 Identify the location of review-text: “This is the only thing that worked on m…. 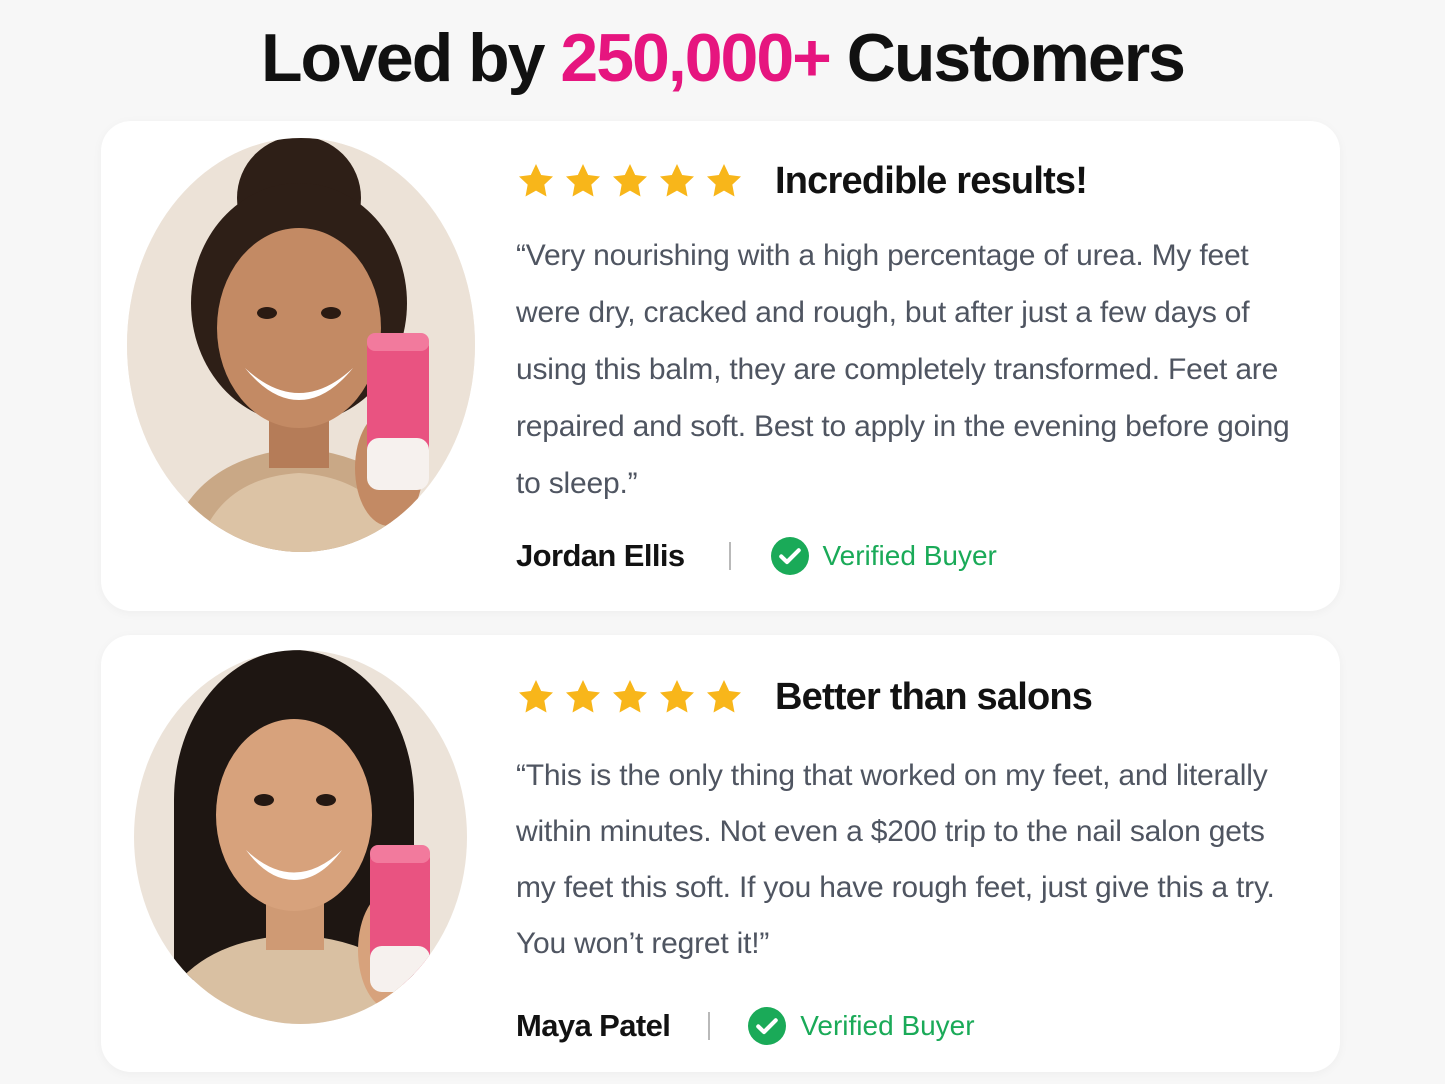
(895, 859).